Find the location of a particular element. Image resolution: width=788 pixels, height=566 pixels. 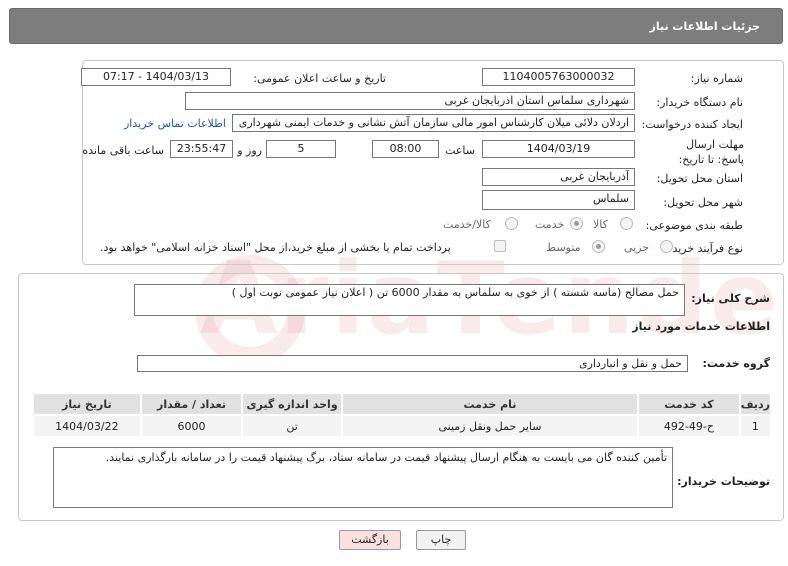

announce-date-field: 1404/03/13 - 07:17 is located at coordinates (156, 77).